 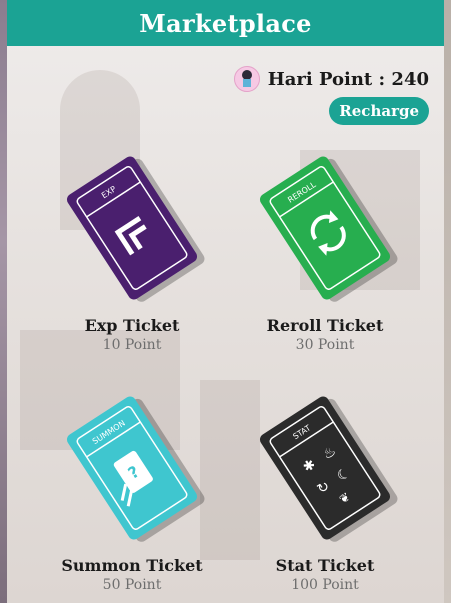 I want to click on left-edge, so click(x=3, y=301).